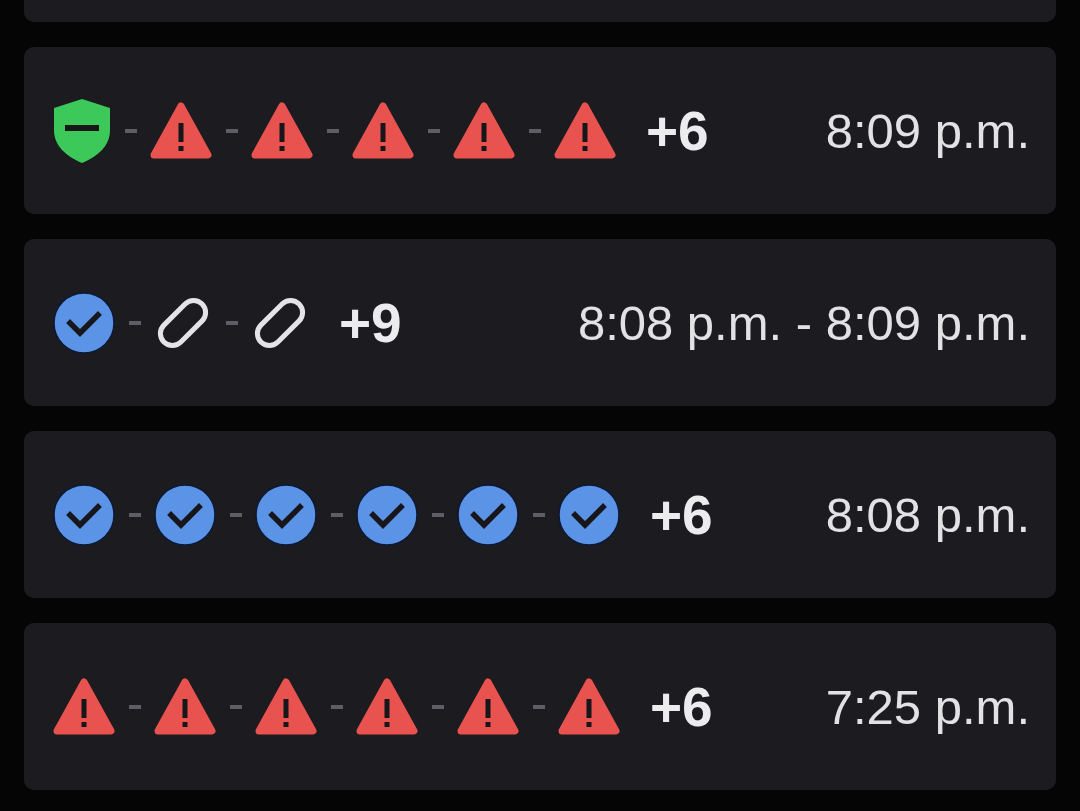 The image size is (1080, 811). I want to click on event-time: 7:25 p.m., so click(927, 706).